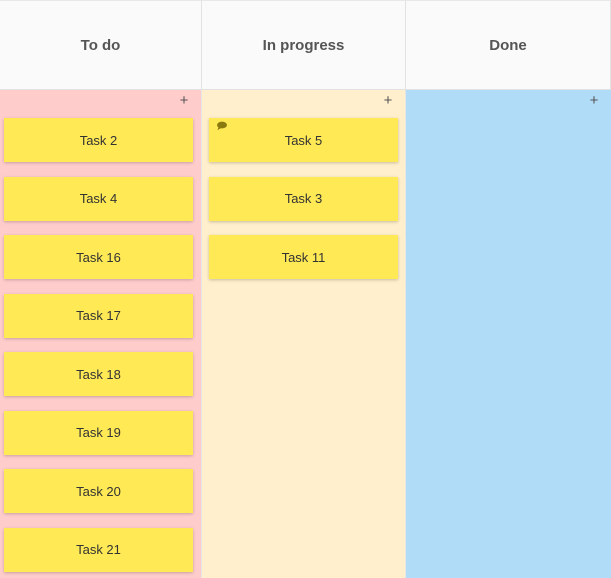 Image resolution: width=611 pixels, height=578 pixels. I want to click on task-card: Task 4, so click(98, 198).